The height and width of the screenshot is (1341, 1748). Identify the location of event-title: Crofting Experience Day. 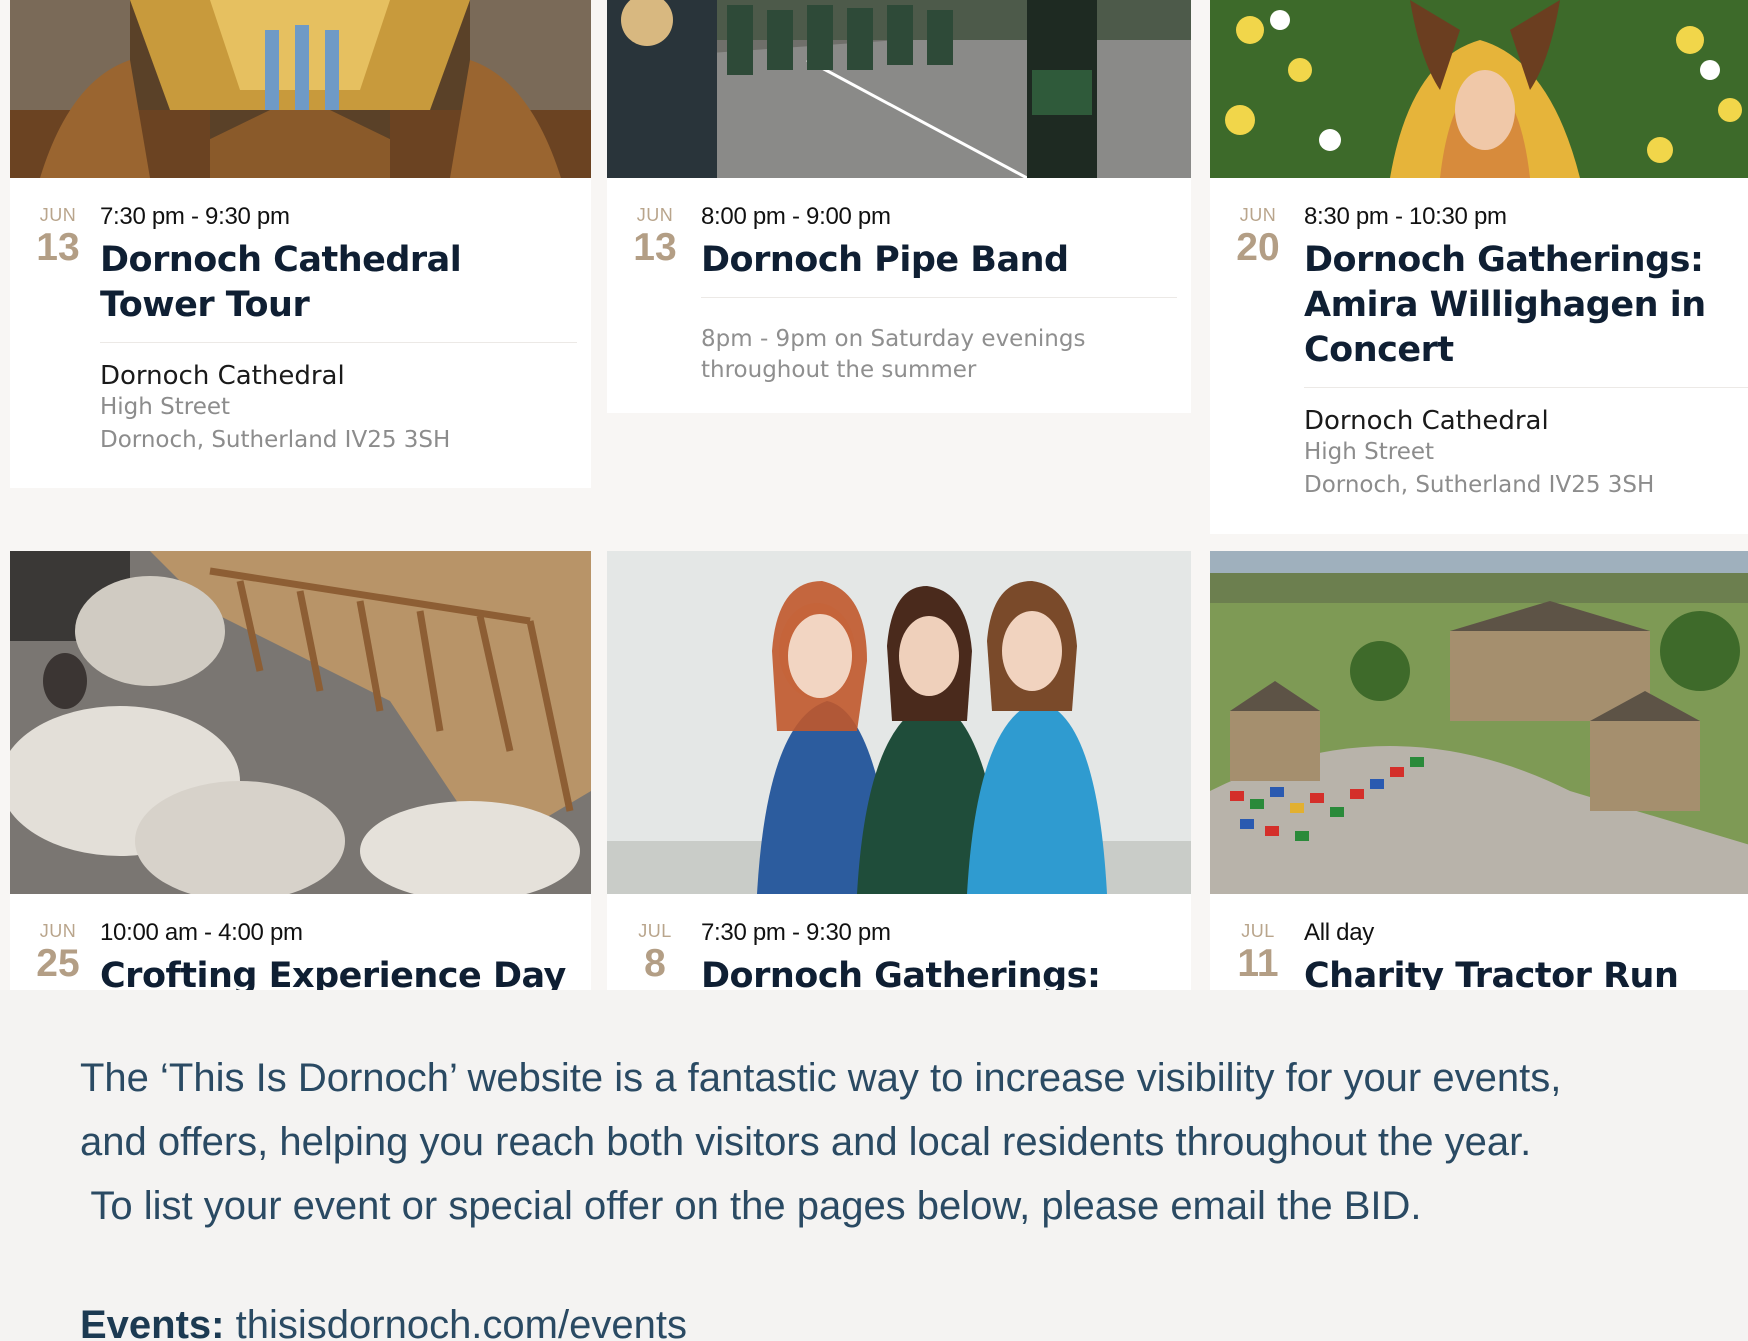
(338, 972).